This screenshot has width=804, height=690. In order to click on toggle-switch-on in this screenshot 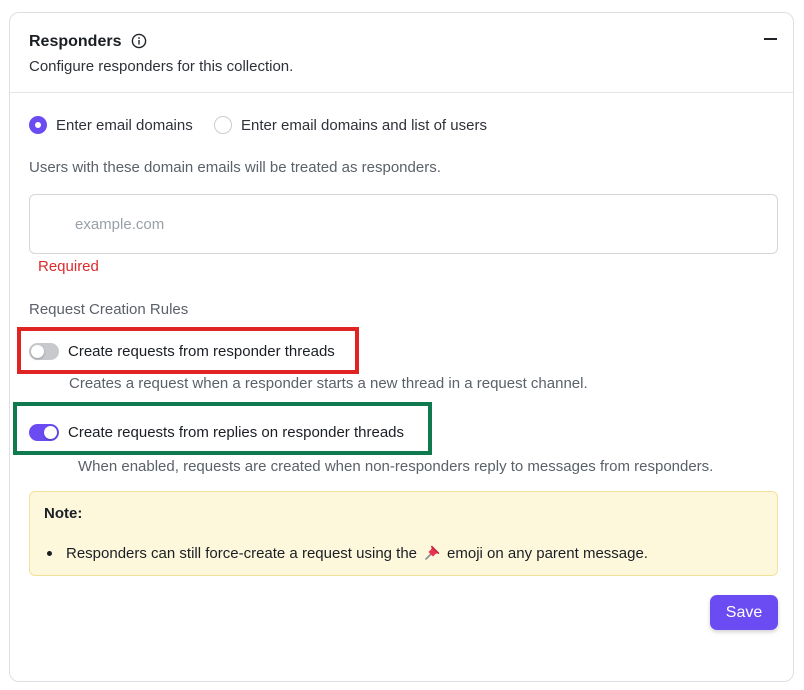, I will do `click(44, 432)`.